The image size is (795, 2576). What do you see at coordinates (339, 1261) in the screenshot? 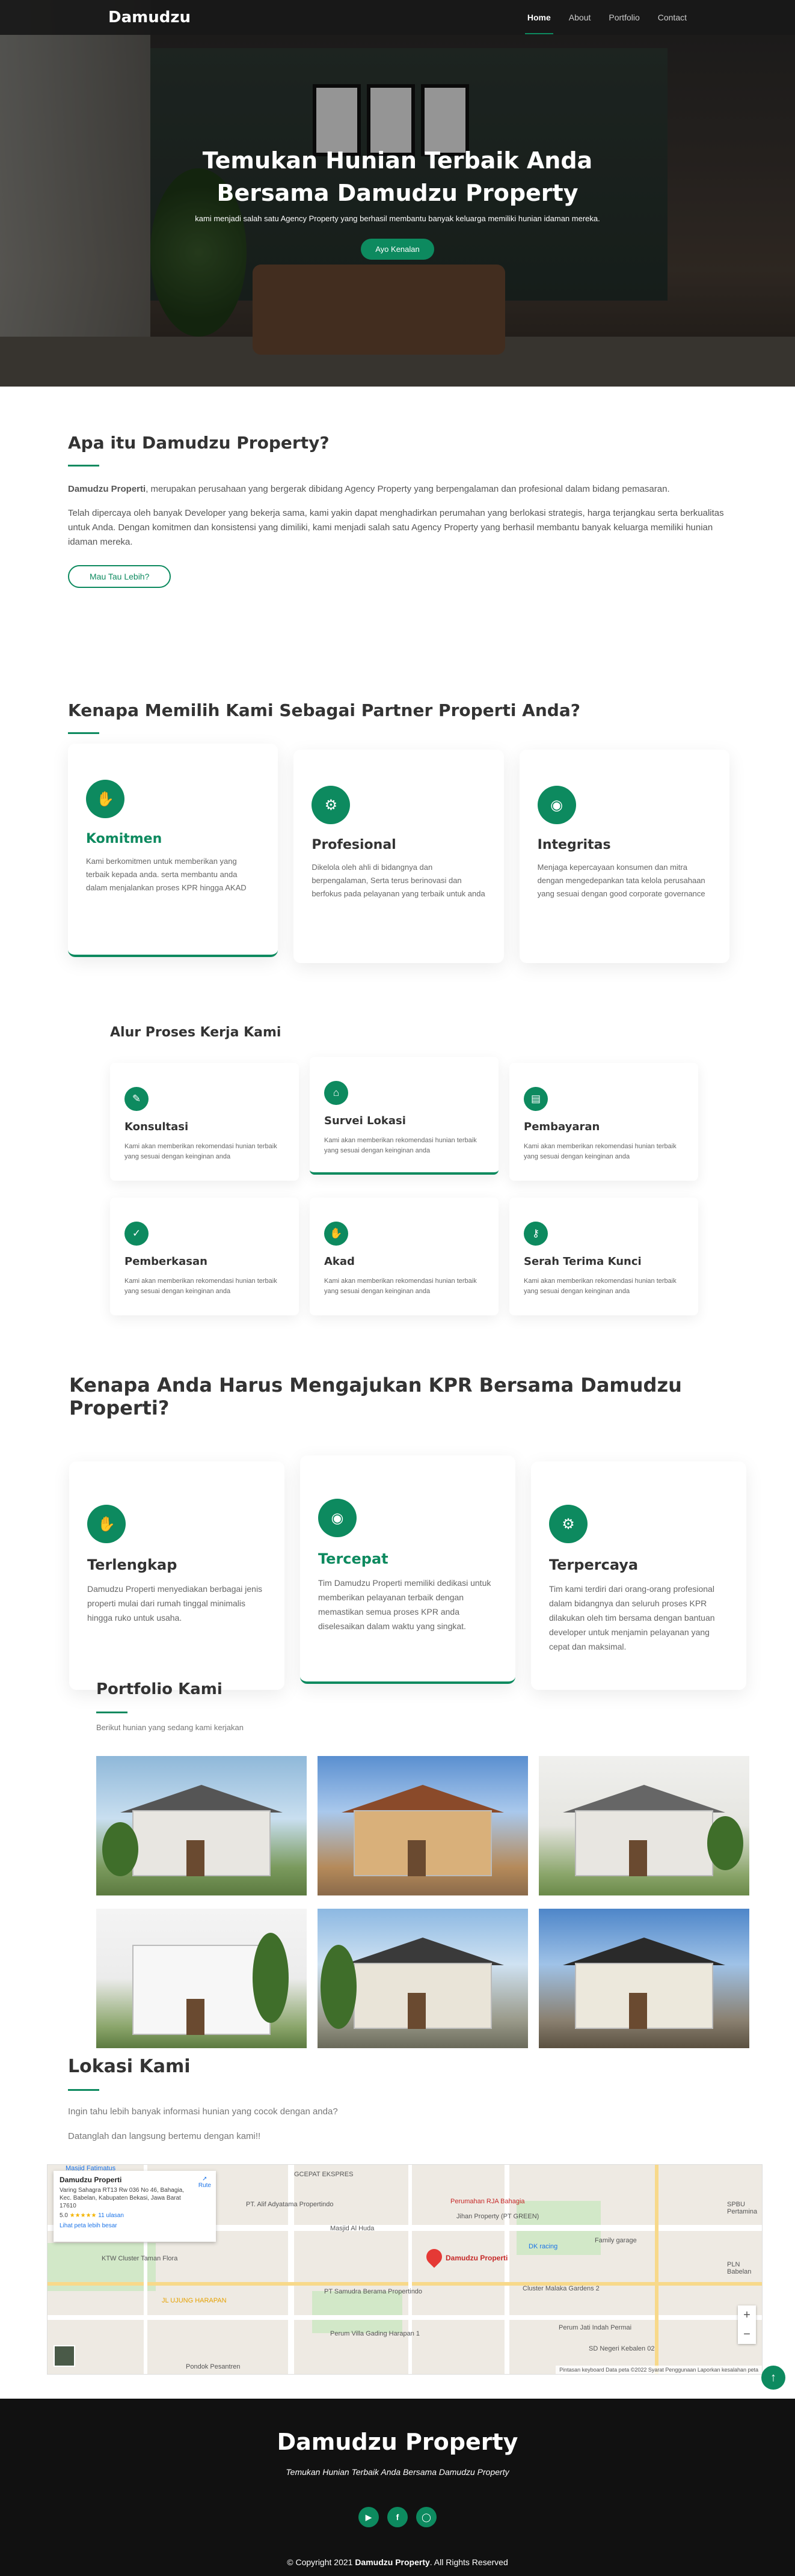
I see `step-title: Akad` at bounding box center [339, 1261].